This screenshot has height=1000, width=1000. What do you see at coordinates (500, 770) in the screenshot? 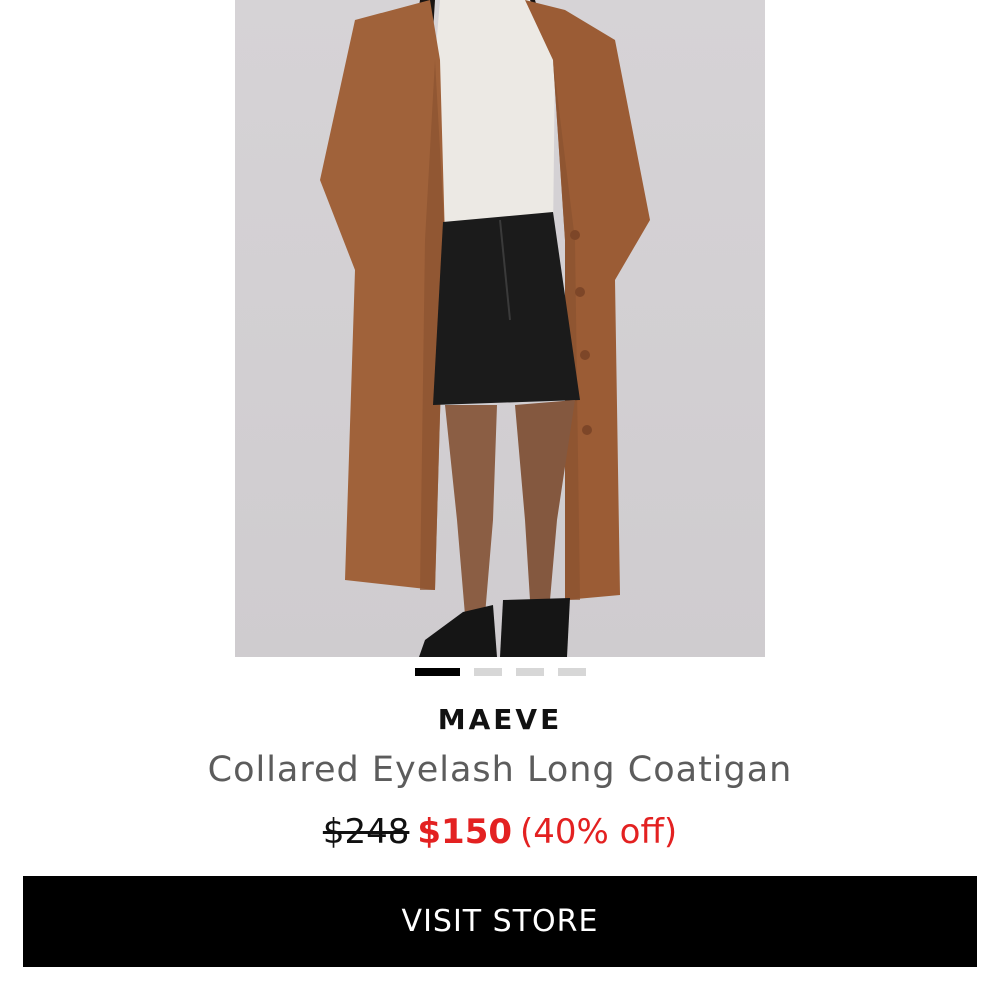
I see `product-title: Collared Eyelash Long Coatigan` at bounding box center [500, 770].